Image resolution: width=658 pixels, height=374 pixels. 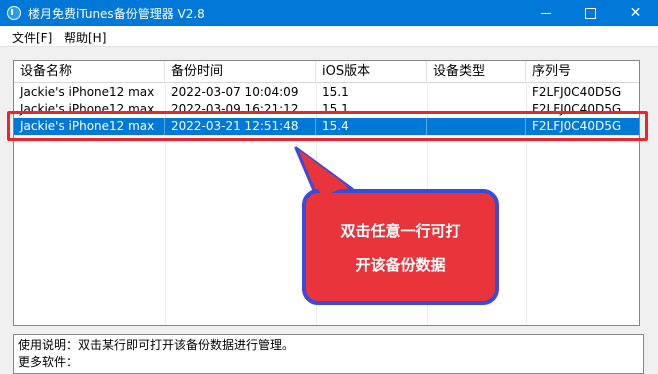 What do you see at coordinates (32, 37) in the screenshot?
I see `menu-file: 文件[F]` at bounding box center [32, 37].